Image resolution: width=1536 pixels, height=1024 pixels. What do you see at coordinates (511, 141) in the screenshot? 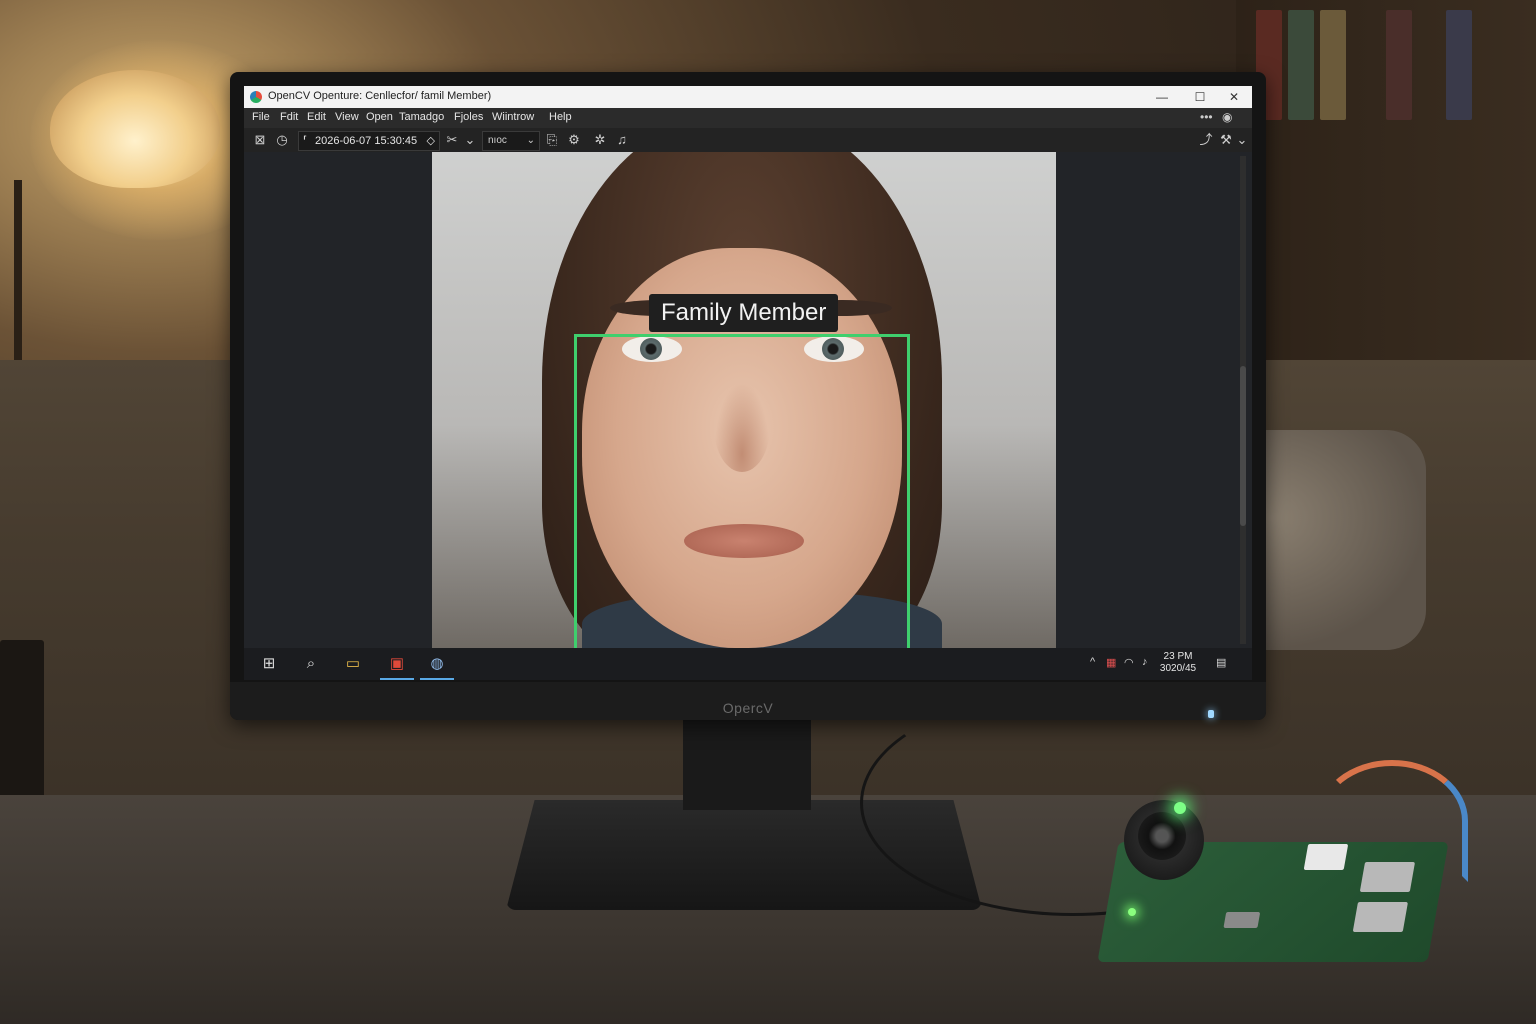
I see `mode-select: nıoc ⌄` at bounding box center [511, 141].